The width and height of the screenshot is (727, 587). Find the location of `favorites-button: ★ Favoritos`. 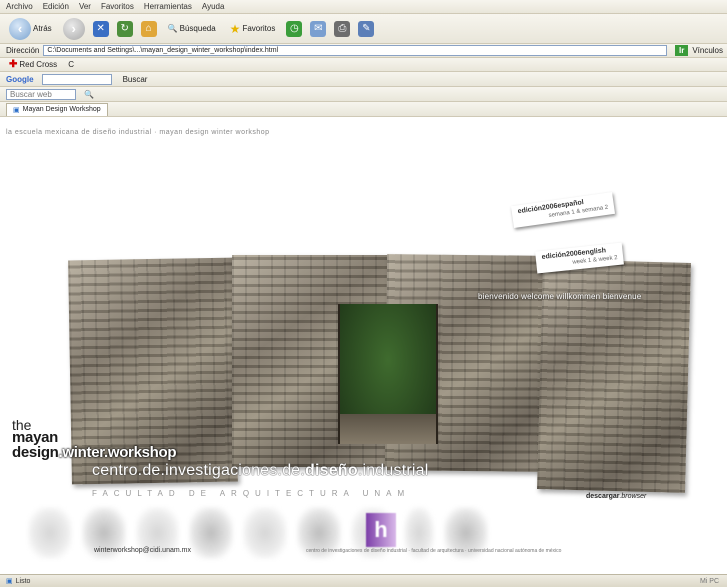

favorites-button: ★ Favoritos is located at coordinates (253, 29).